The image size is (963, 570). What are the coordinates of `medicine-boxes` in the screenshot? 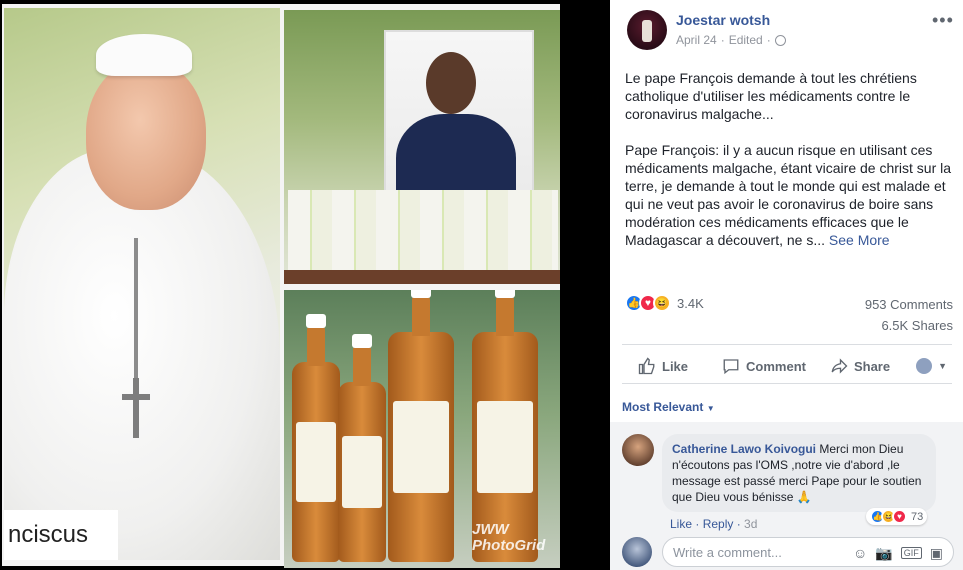 It's located at (423, 230).